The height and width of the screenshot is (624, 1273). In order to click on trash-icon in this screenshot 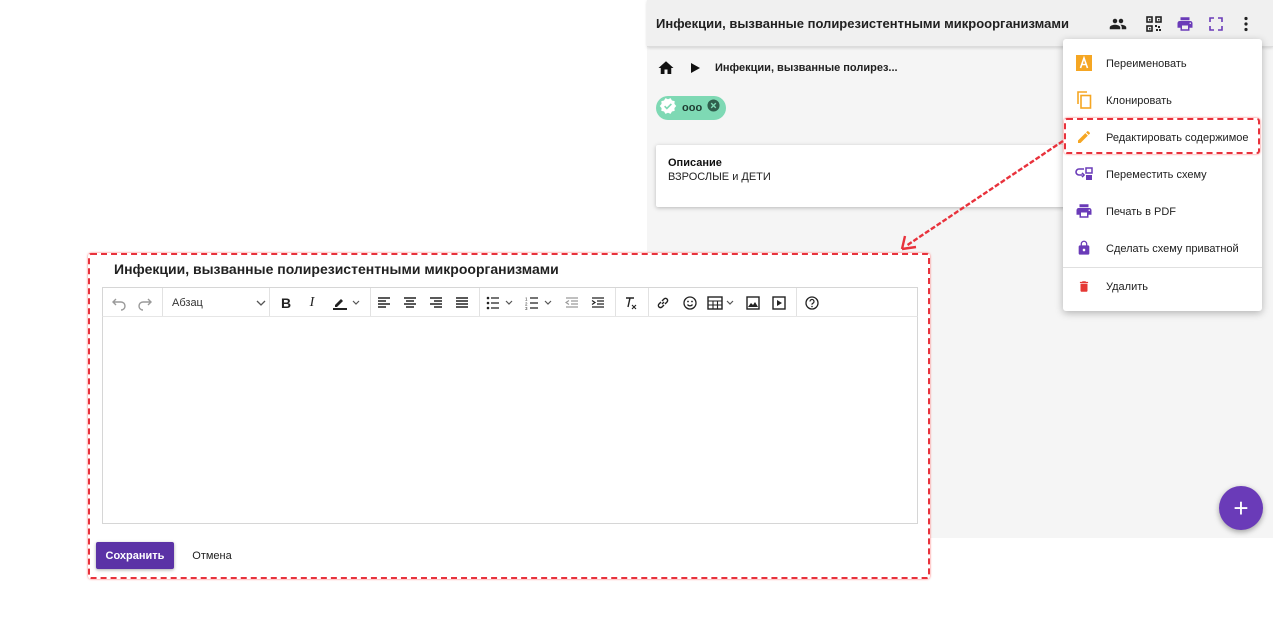, I will do `click(1084, 286)`.